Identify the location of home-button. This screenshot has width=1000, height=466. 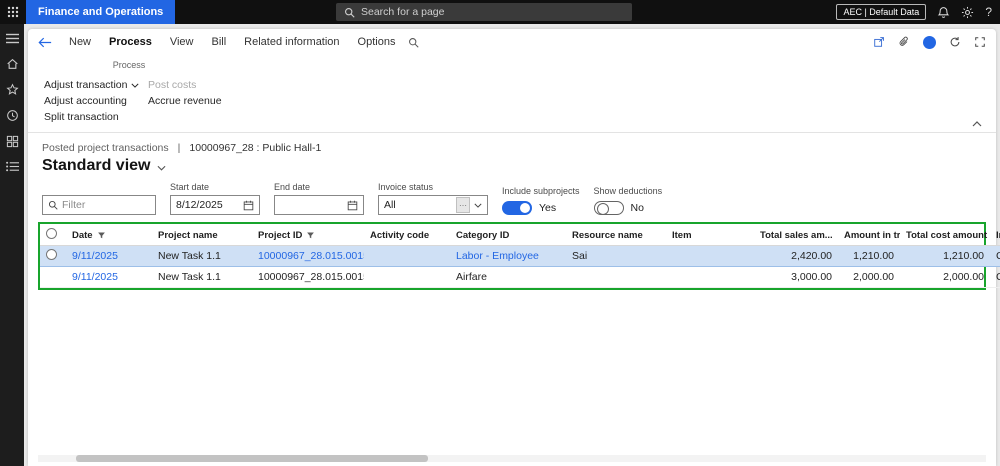
(12, 63).